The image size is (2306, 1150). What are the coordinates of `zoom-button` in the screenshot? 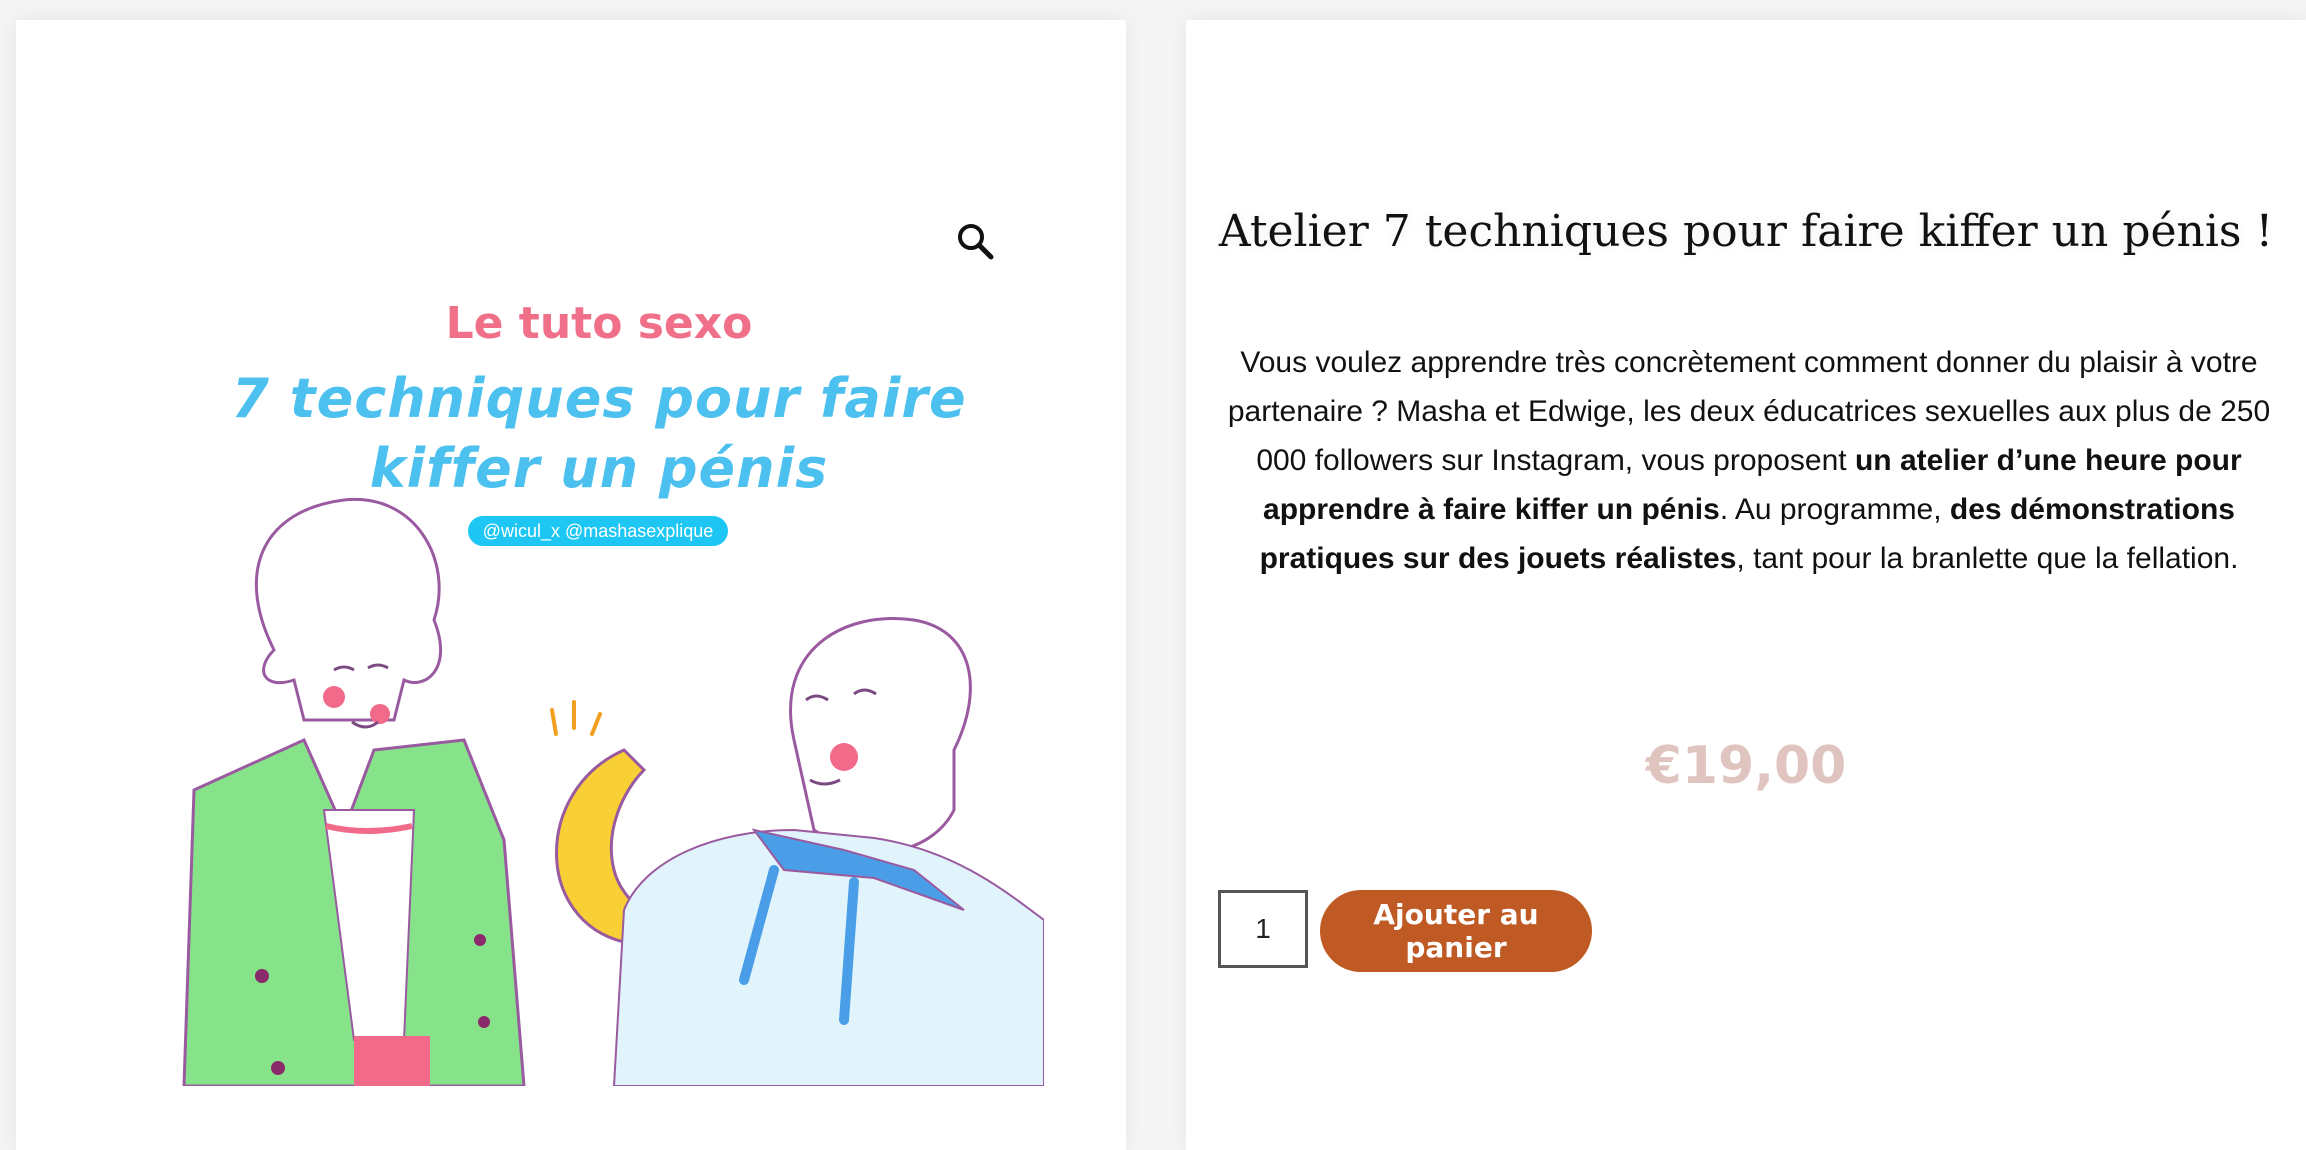 It's located at (976, 242).